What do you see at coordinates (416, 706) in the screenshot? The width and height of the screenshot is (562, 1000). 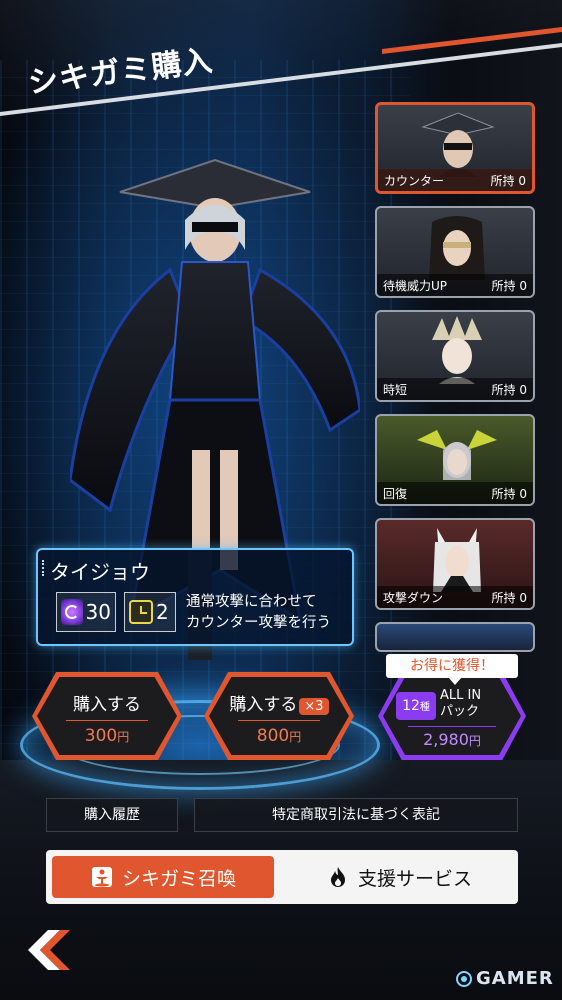 I see `pack-count-badge: 12種` at bounding box center [416, 706].